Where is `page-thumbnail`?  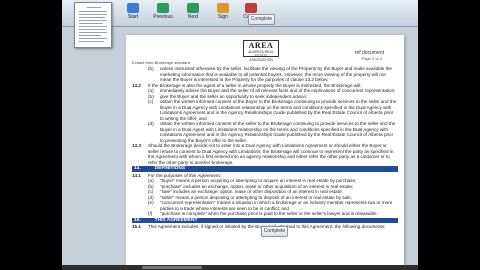
page-thumbnail is located at coordinates (93, 25).